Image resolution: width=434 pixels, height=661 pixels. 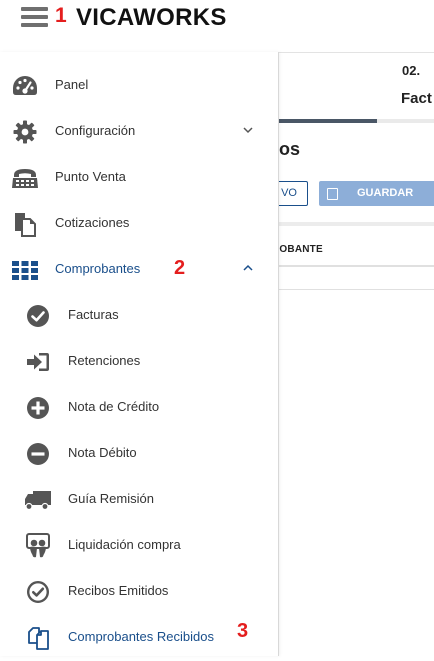 What do you see at coordinates (38, 546) in the screenshot?
I see `slideshare-icon` at bounding box center [38, 546].